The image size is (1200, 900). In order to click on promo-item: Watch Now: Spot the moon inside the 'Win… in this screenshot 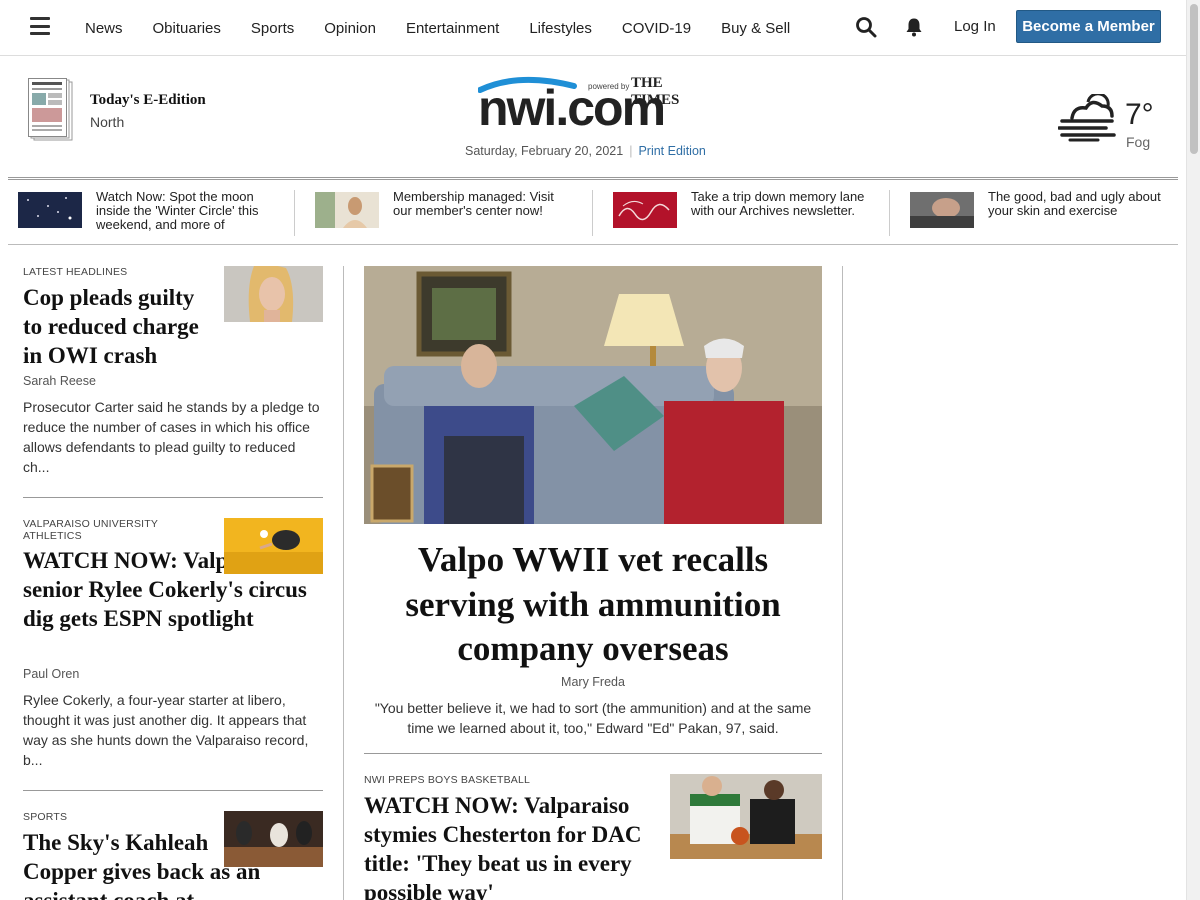, I will do `click(153, 213)`.